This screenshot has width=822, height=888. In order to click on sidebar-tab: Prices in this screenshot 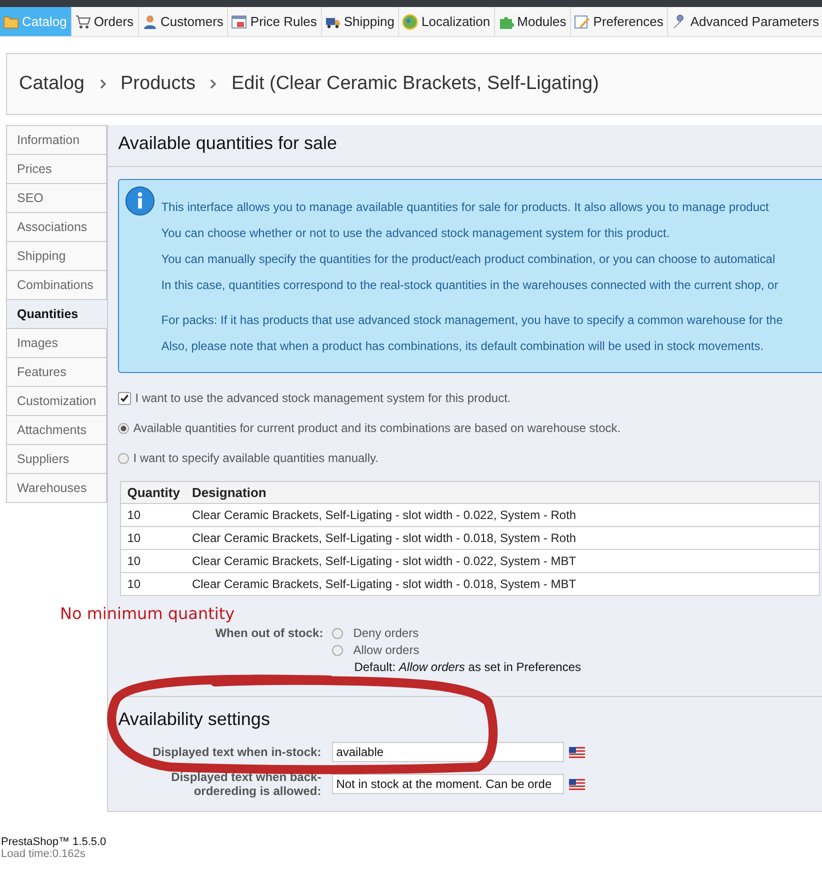, I will do `click(57, 169)`.